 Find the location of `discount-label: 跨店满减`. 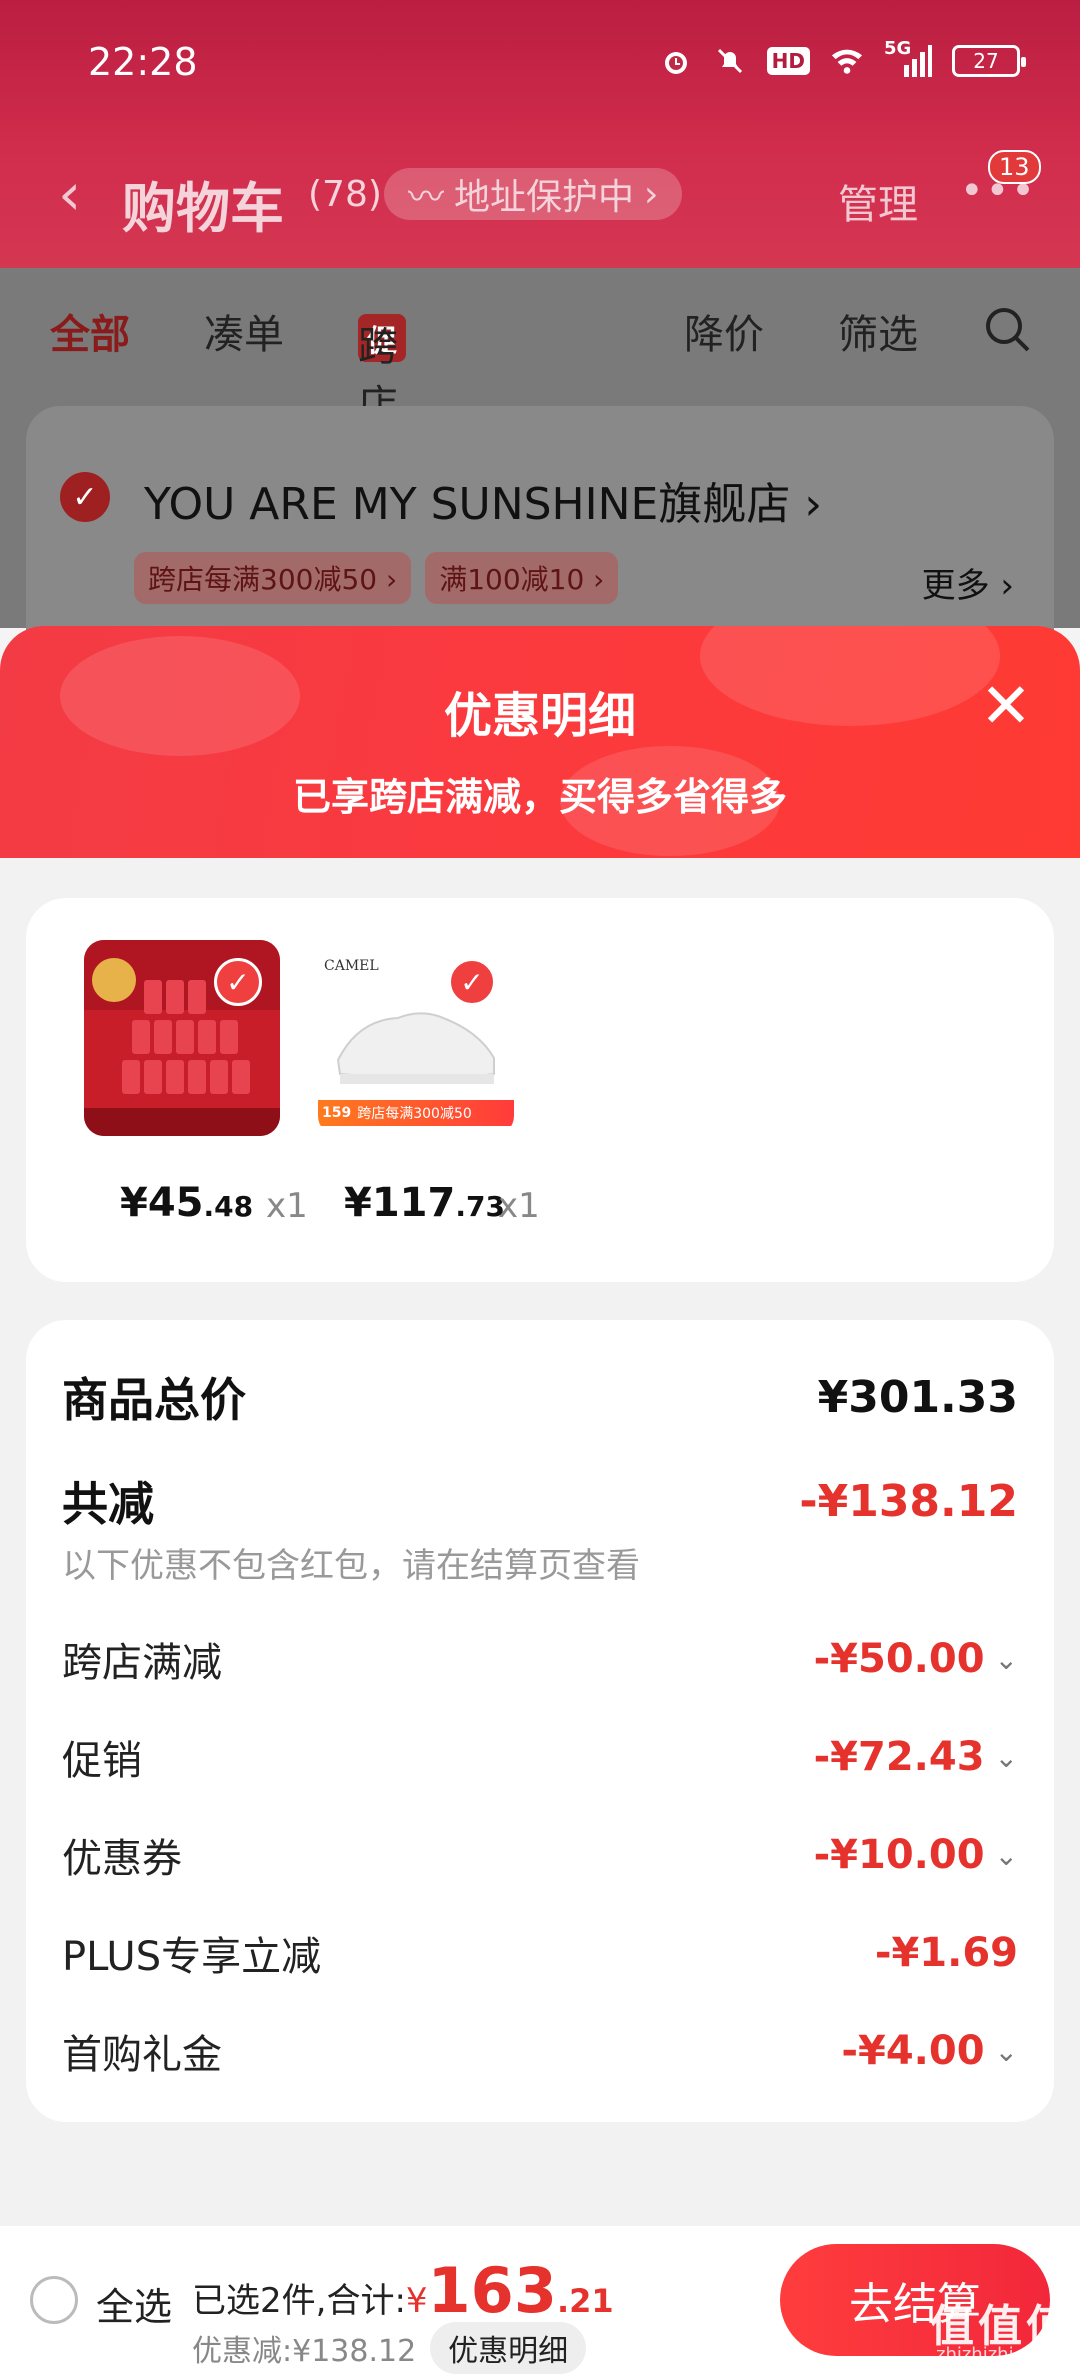

discount-label: 跨店满减 is located at coordinates (142, 1663).